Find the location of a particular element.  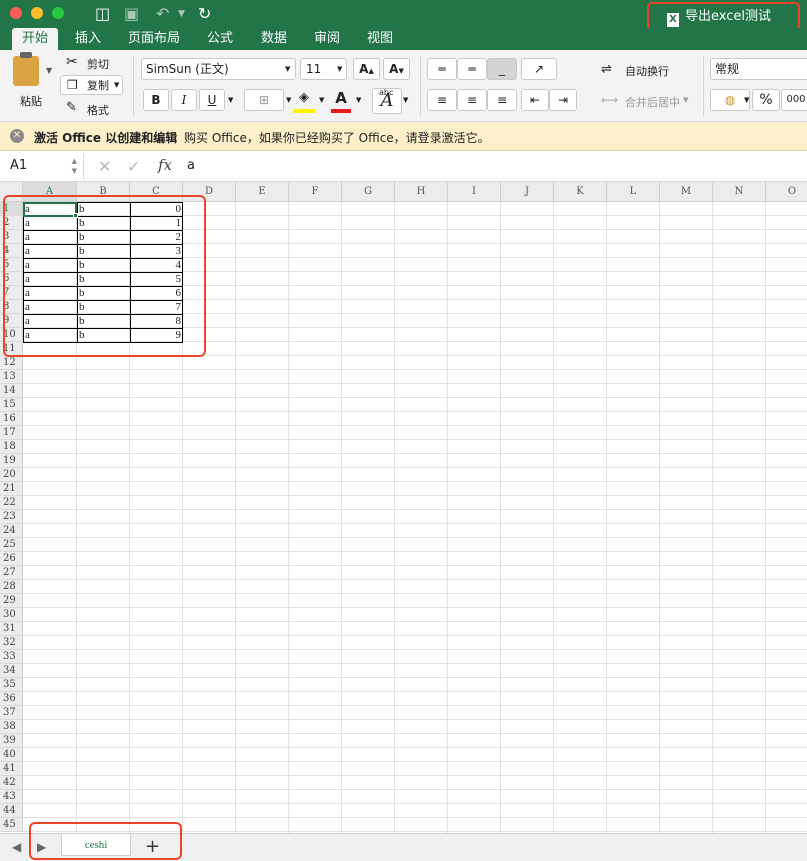

borders-dropdown-icon: ▼ is located at coordinates (288, 100).